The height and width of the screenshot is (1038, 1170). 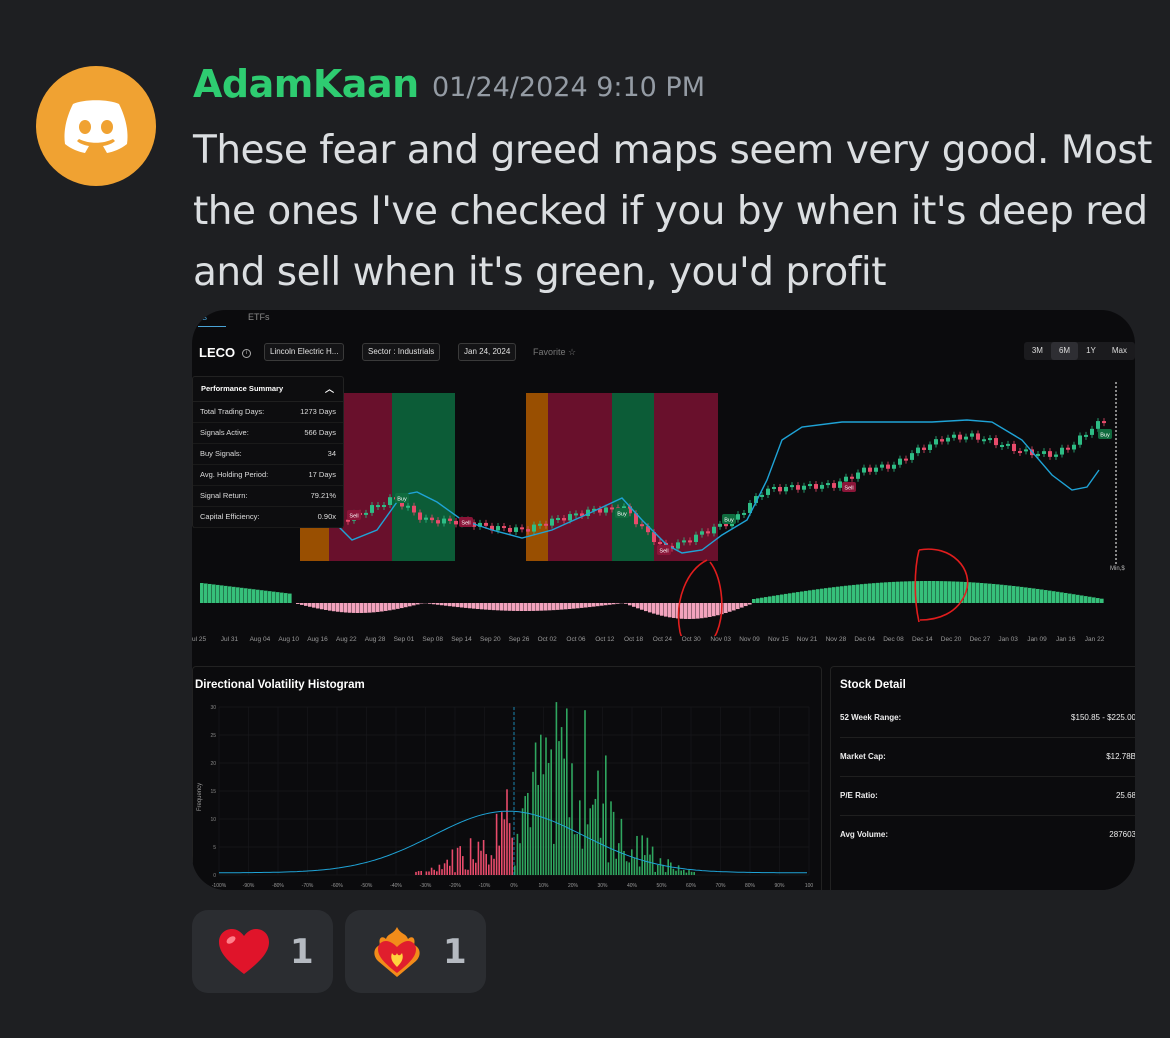 What do you see at coordinates (415, 951) in the screenshot?
I see `reaction-heart-on-fire: 1` at bounding box center [415, 951].